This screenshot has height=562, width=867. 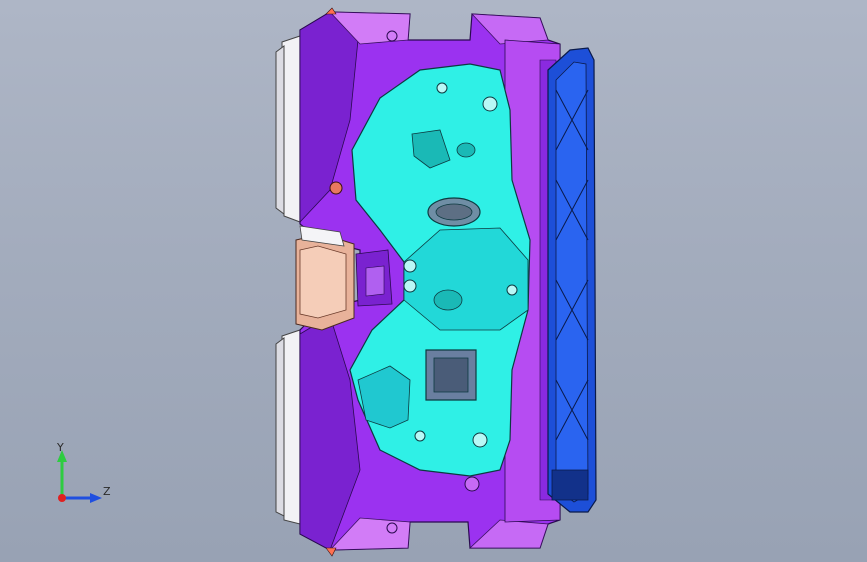 What do you see at coordinates (60, 447) in the screenshot?
I see `y-axis-label: Y` at bounding box center [60, 447].